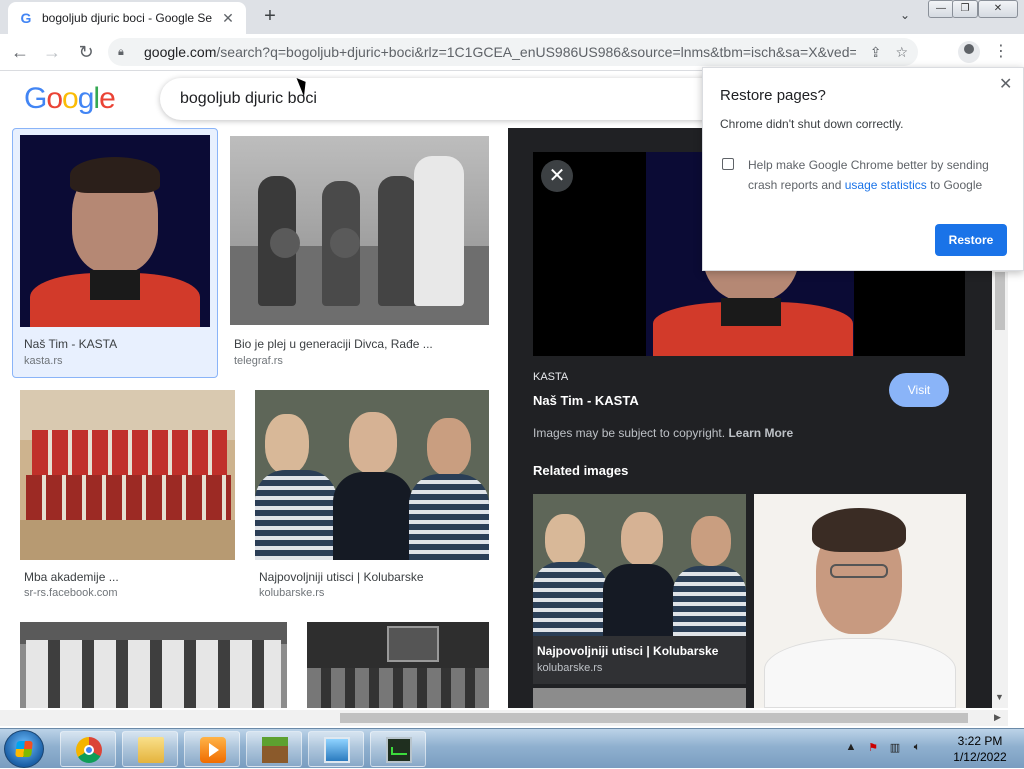  I want to click on vertical-scroll-thumb, so click(1000, 301).